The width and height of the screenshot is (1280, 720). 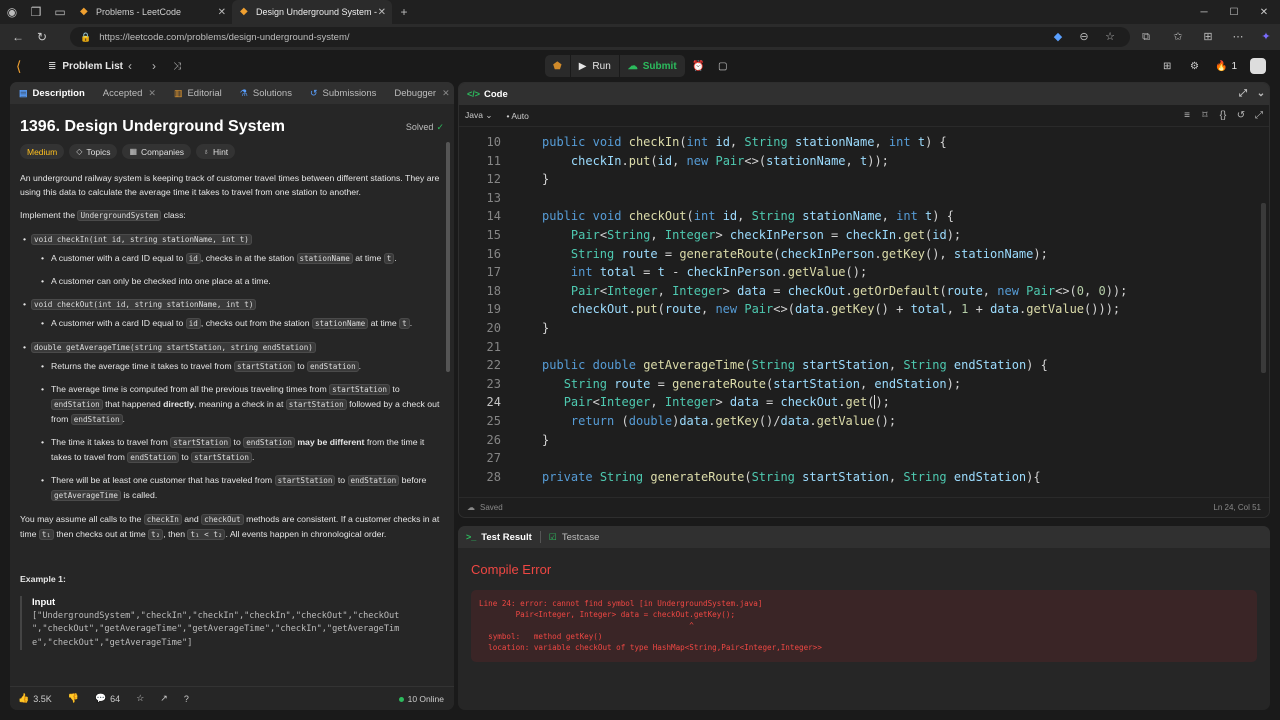 What do you see at coordinates (1241, 116) in the screenshot?
I see `reset-icon: ↺` at bounding box center [1241, 116].